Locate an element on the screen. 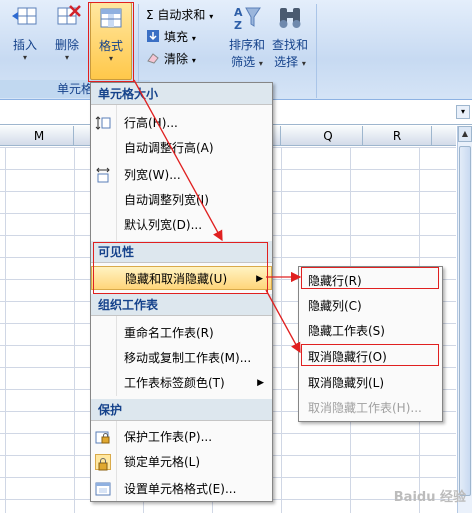  menu-item-rename-sheet: 重命名工作表(R) is located at coordinates (181, 333).